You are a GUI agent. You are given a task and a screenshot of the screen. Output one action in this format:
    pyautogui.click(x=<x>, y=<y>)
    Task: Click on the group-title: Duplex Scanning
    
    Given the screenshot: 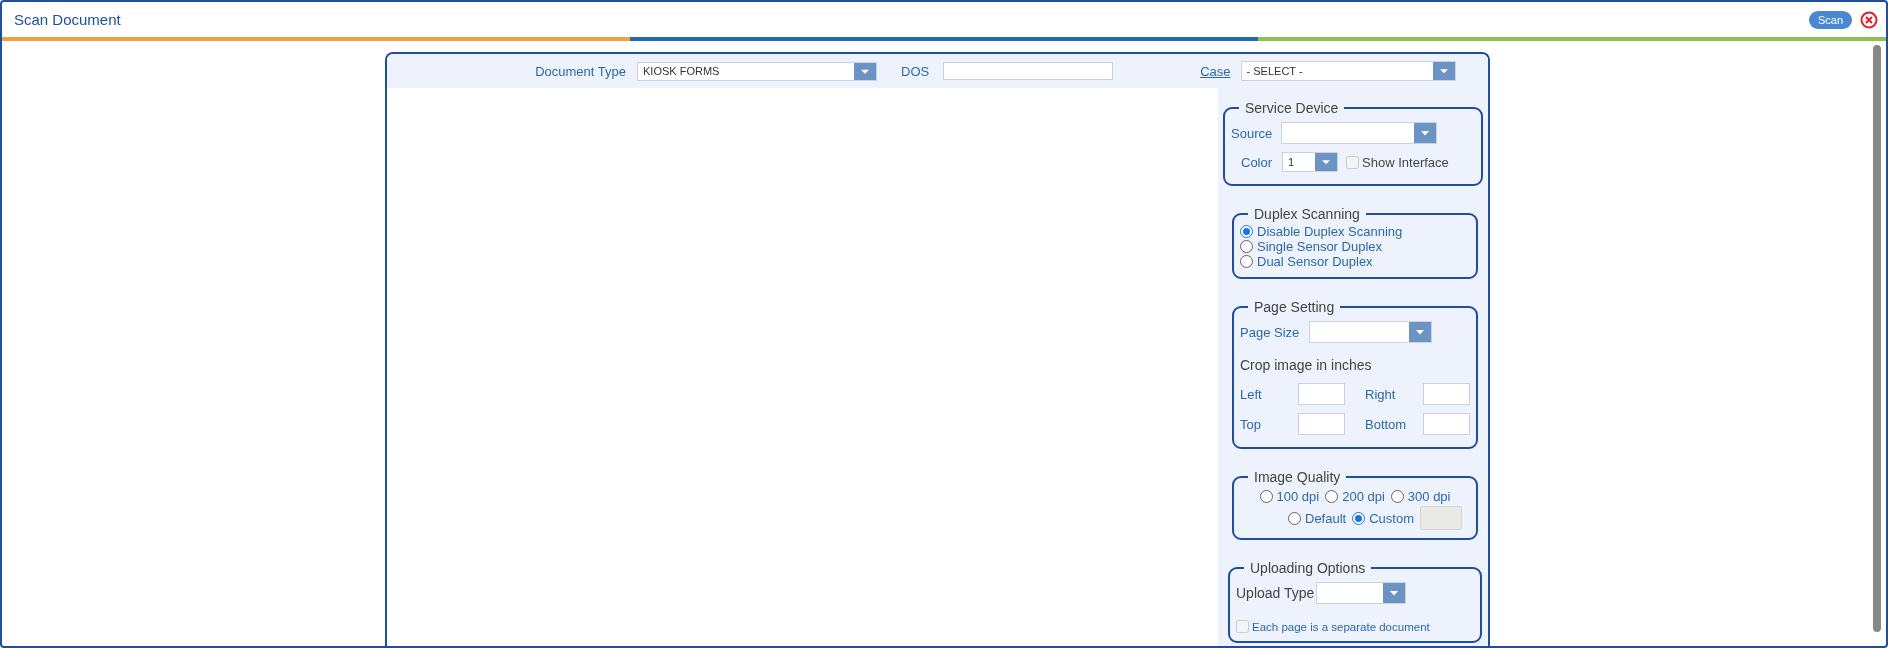 What is the action you would take?
    pyautogui.click(x=1307, y=214)
    